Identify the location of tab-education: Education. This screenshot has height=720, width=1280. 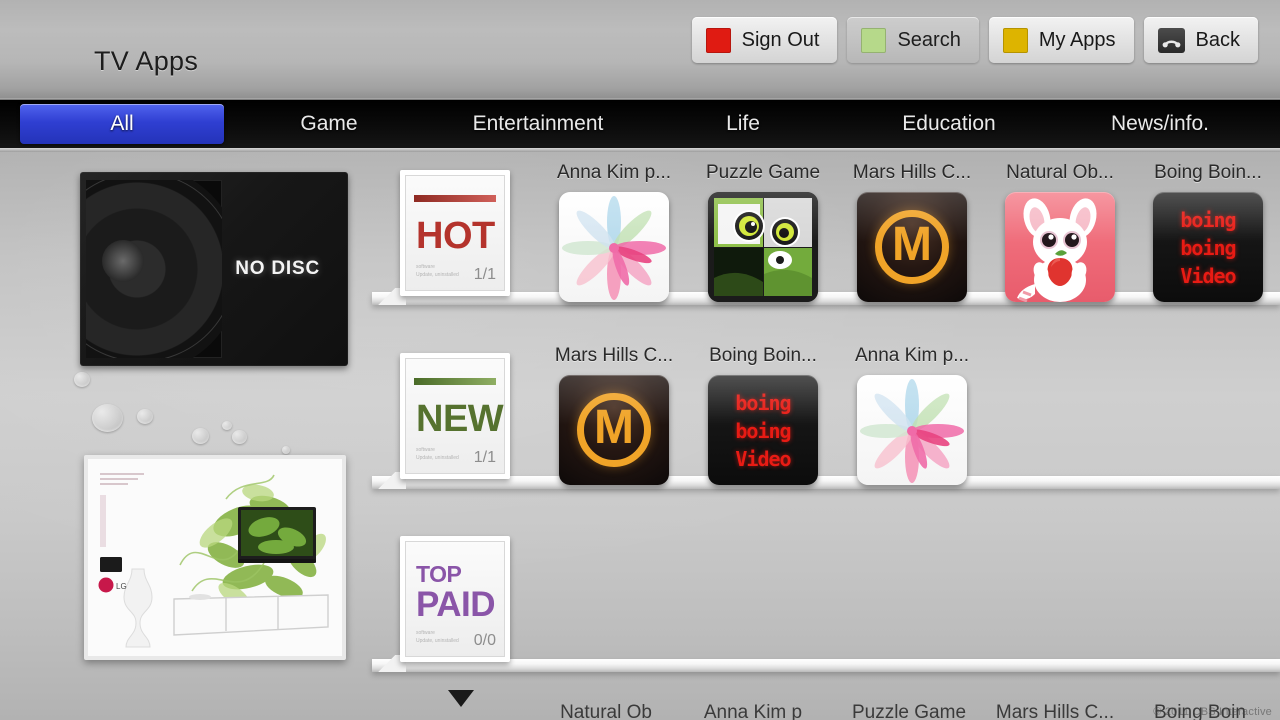
(949, 124).